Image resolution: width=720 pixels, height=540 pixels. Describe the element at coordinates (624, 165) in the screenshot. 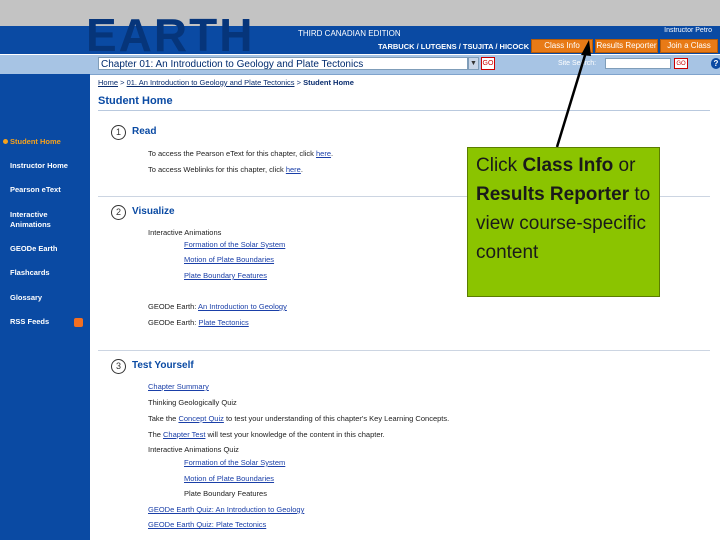

I see `callout-text: or` at that location.